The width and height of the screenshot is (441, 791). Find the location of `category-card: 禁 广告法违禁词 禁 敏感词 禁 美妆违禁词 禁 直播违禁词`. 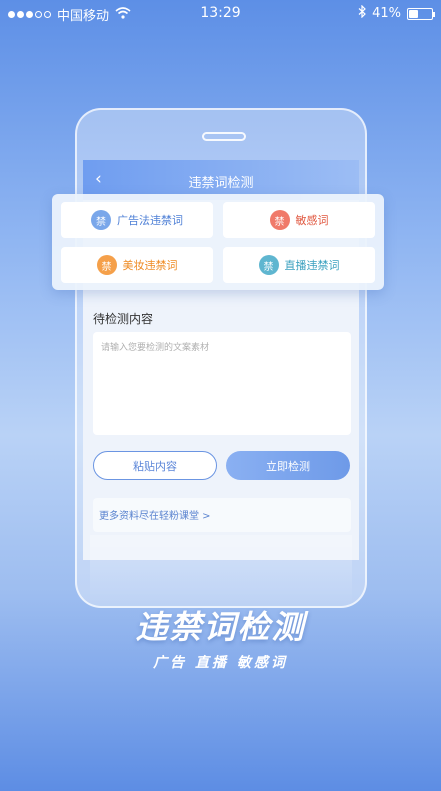

category-card: 禁 广告法违禁词 禁 敏感词 禁 美妆违禁词 禁 直播违禁词 is located at coordinates (218, 242).